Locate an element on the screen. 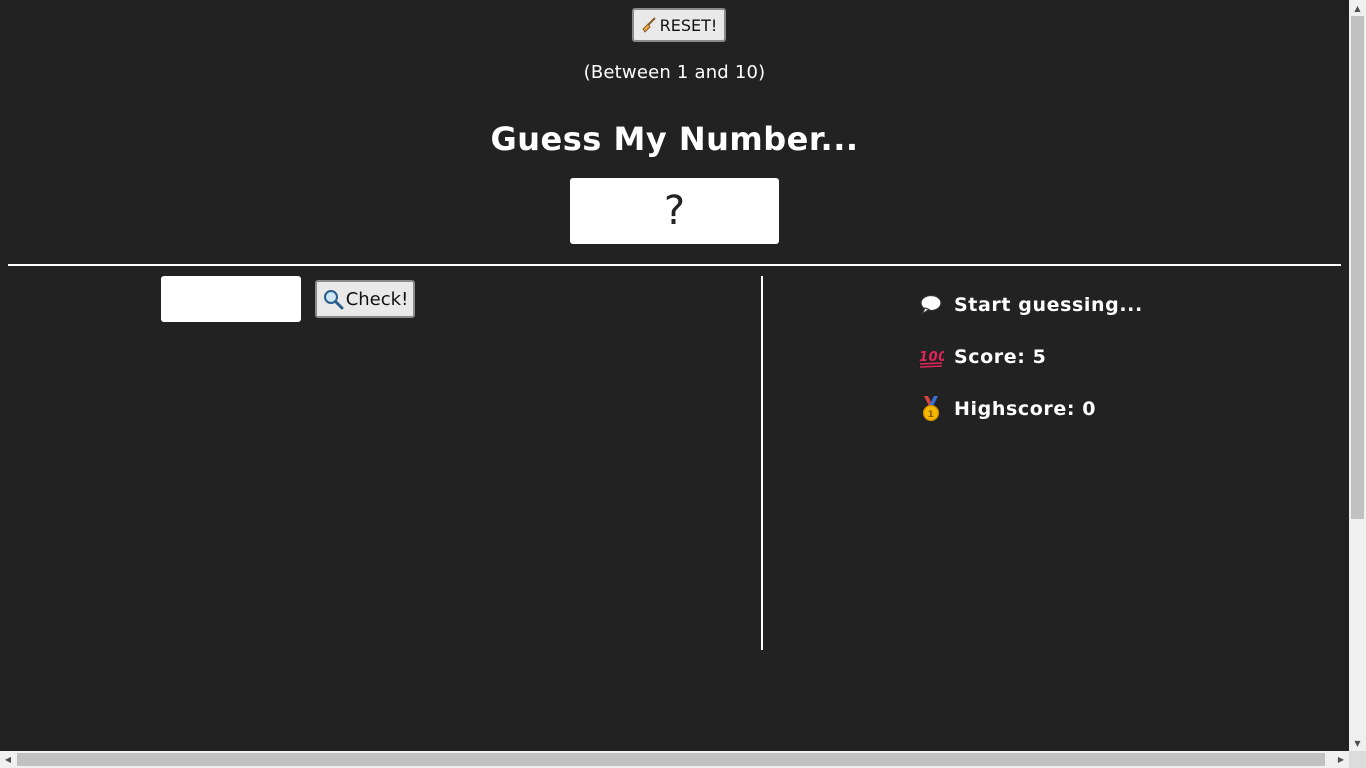  secret-number-box: ? is located at coordinates (674, 211).